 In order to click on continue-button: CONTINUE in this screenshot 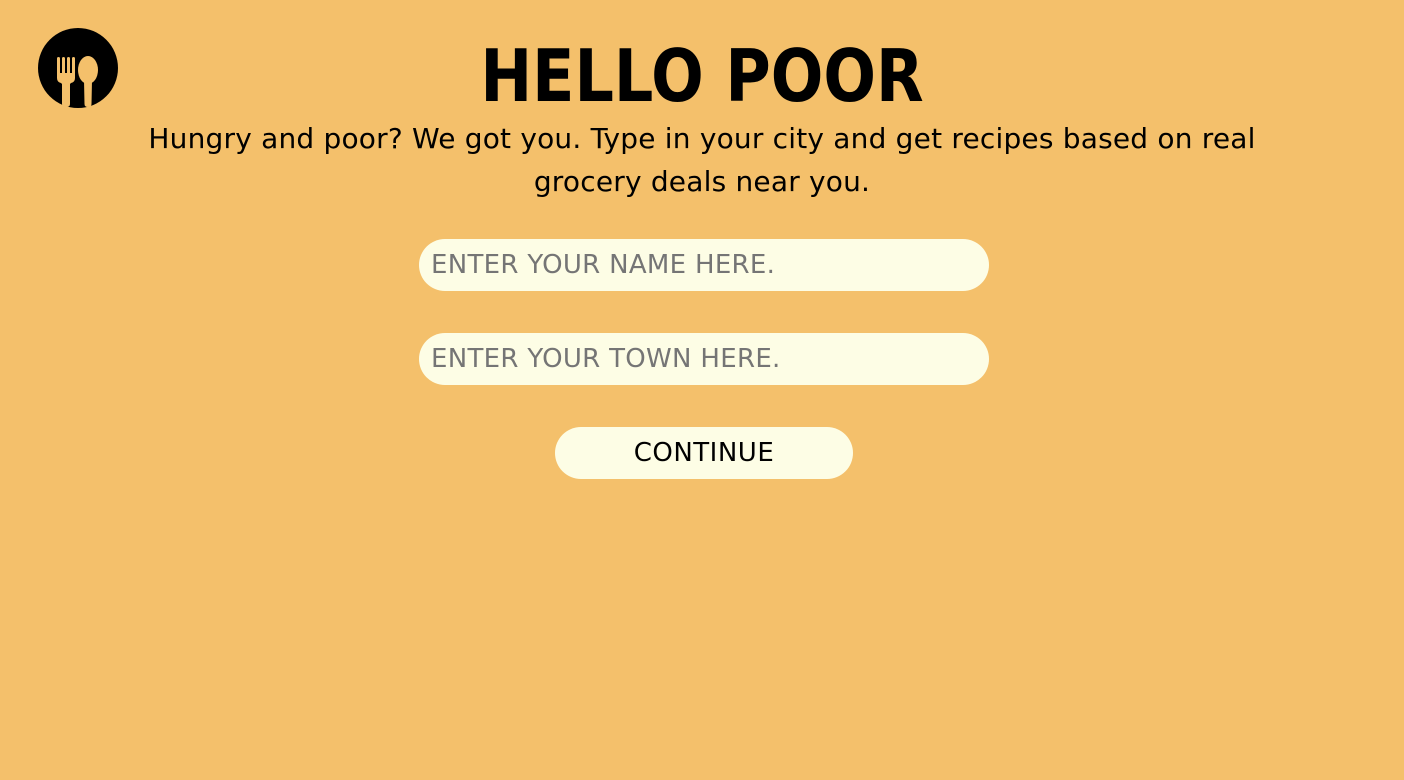, I will do `click(704, 453)`.